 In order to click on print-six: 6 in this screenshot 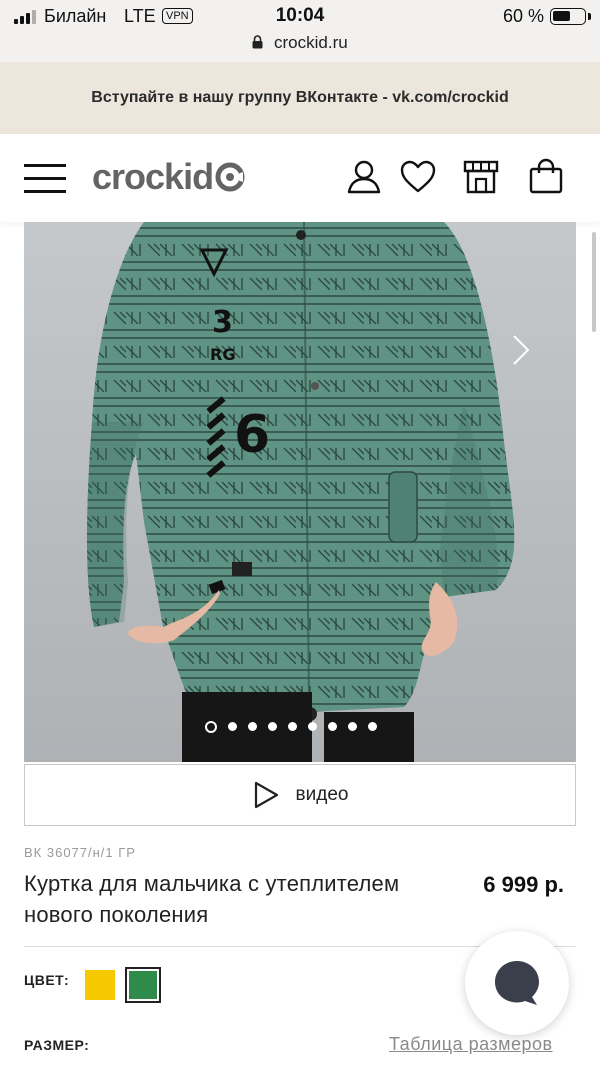, I will do `click(252, 435)`.